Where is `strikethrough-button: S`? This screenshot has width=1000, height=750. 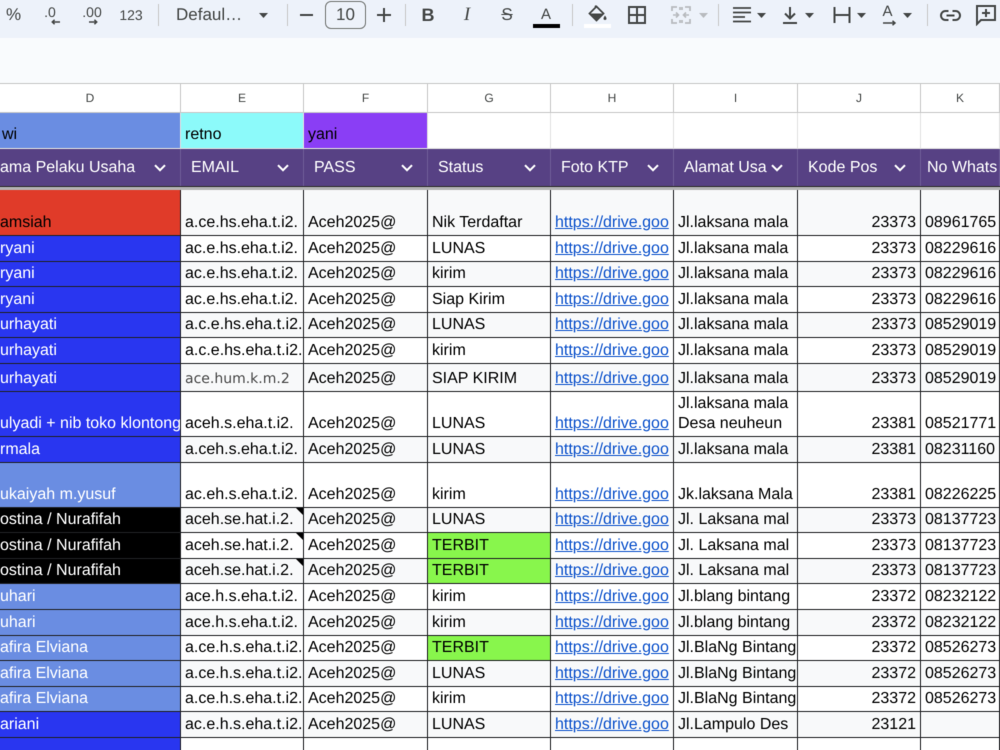 strikethrough-button: S is located at coordinates (507, 15).